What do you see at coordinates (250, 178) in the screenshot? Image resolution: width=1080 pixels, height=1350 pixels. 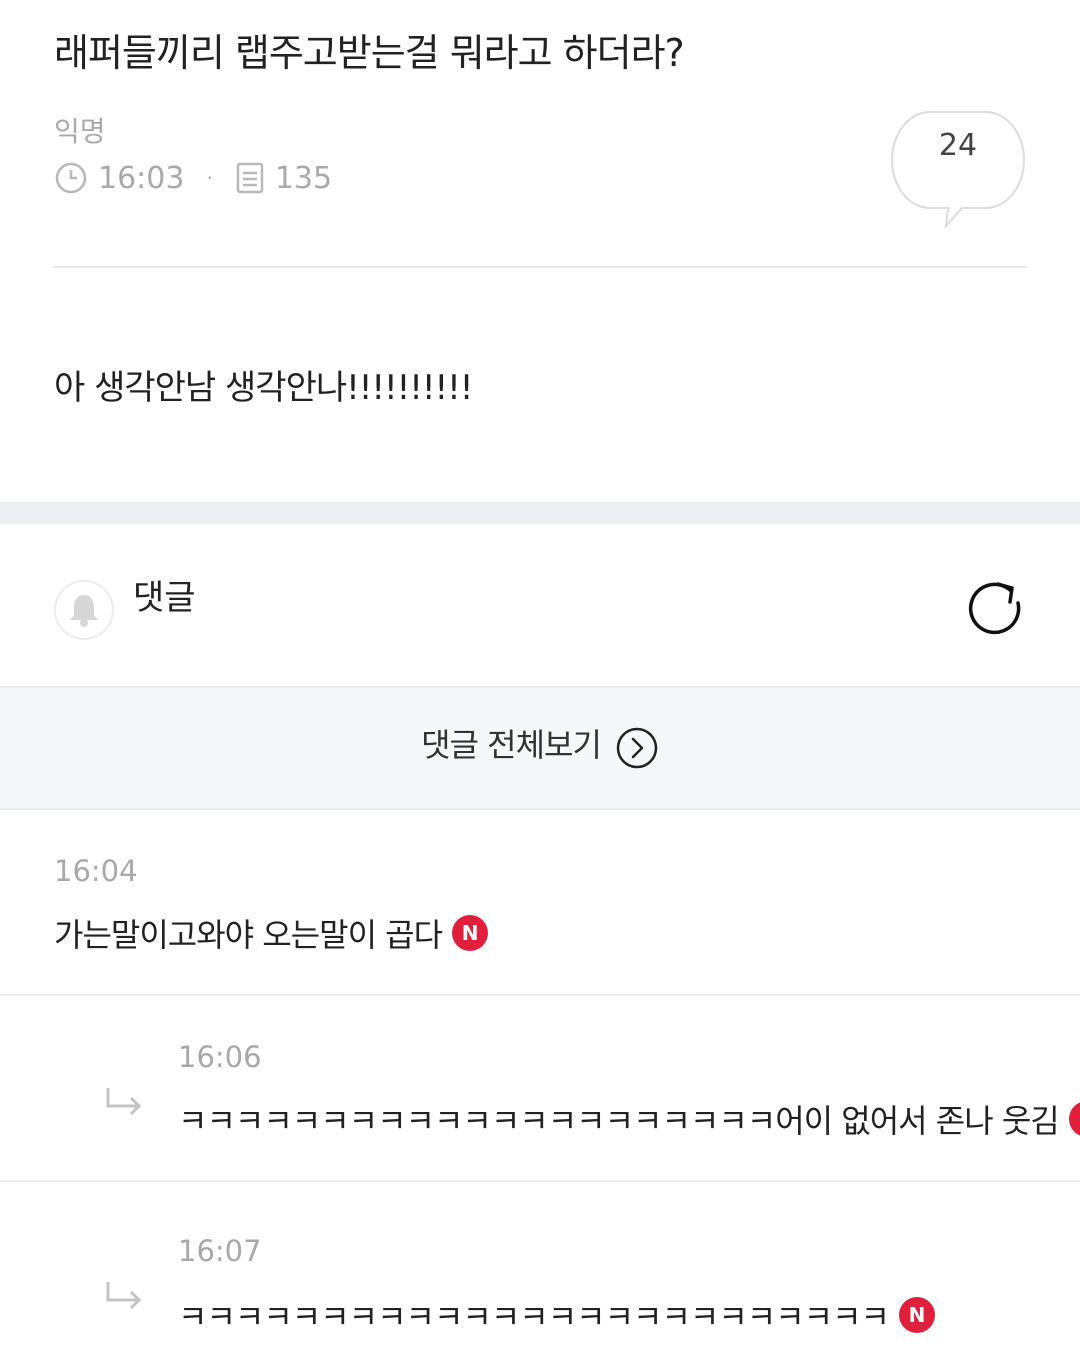 I see `document-icon` at bounding box center [250, 178].